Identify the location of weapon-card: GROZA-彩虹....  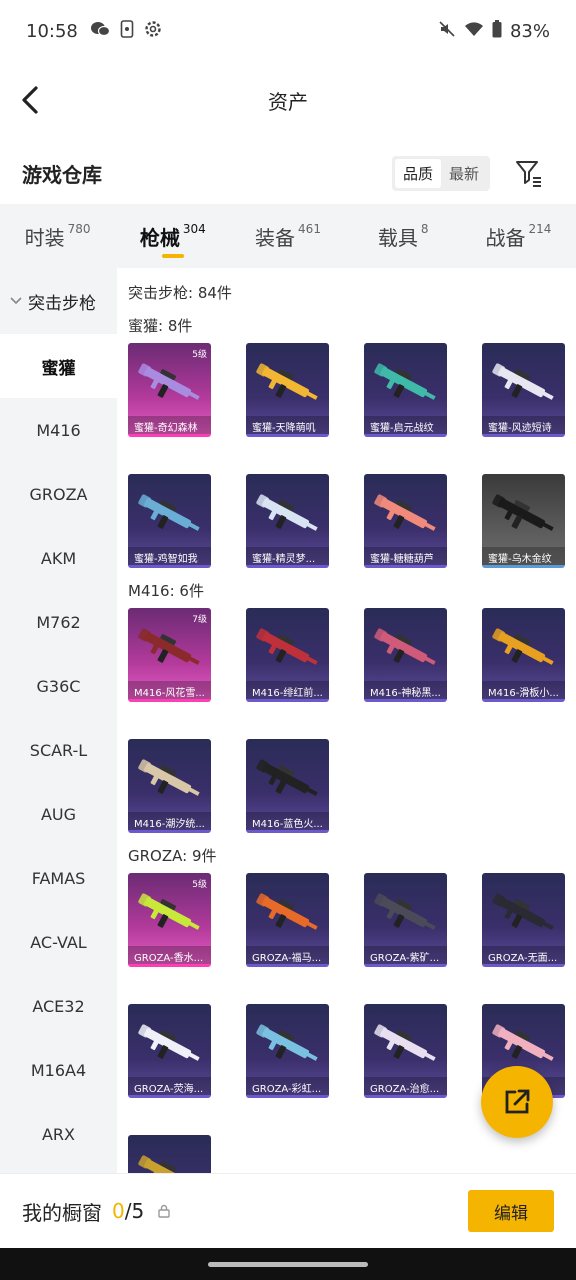
(287, 1051).